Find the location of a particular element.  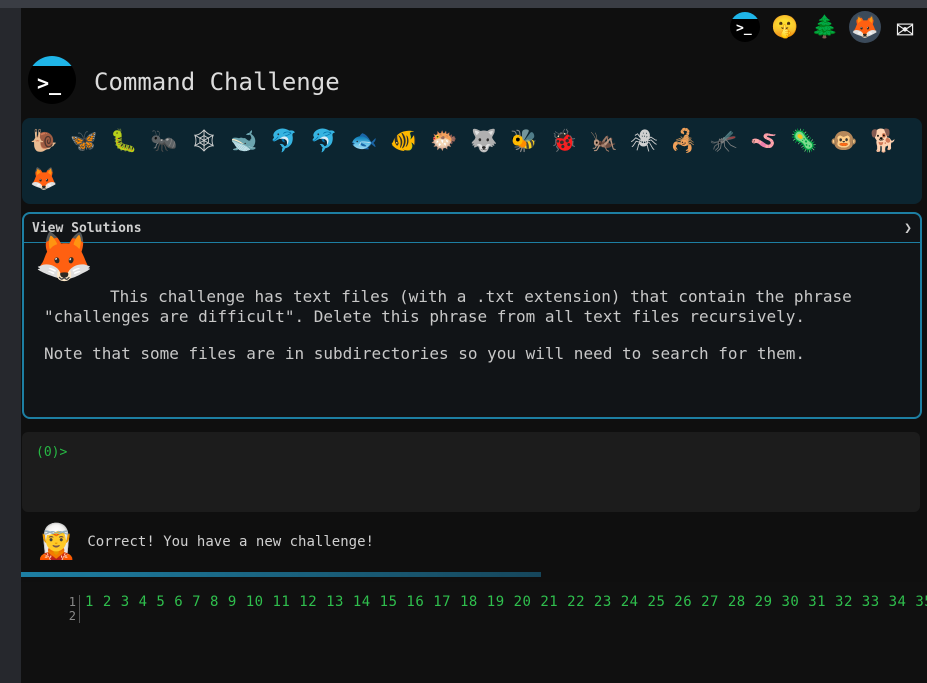

elf-avatar-icon: 🧝 is located at coordinates (56, 542).